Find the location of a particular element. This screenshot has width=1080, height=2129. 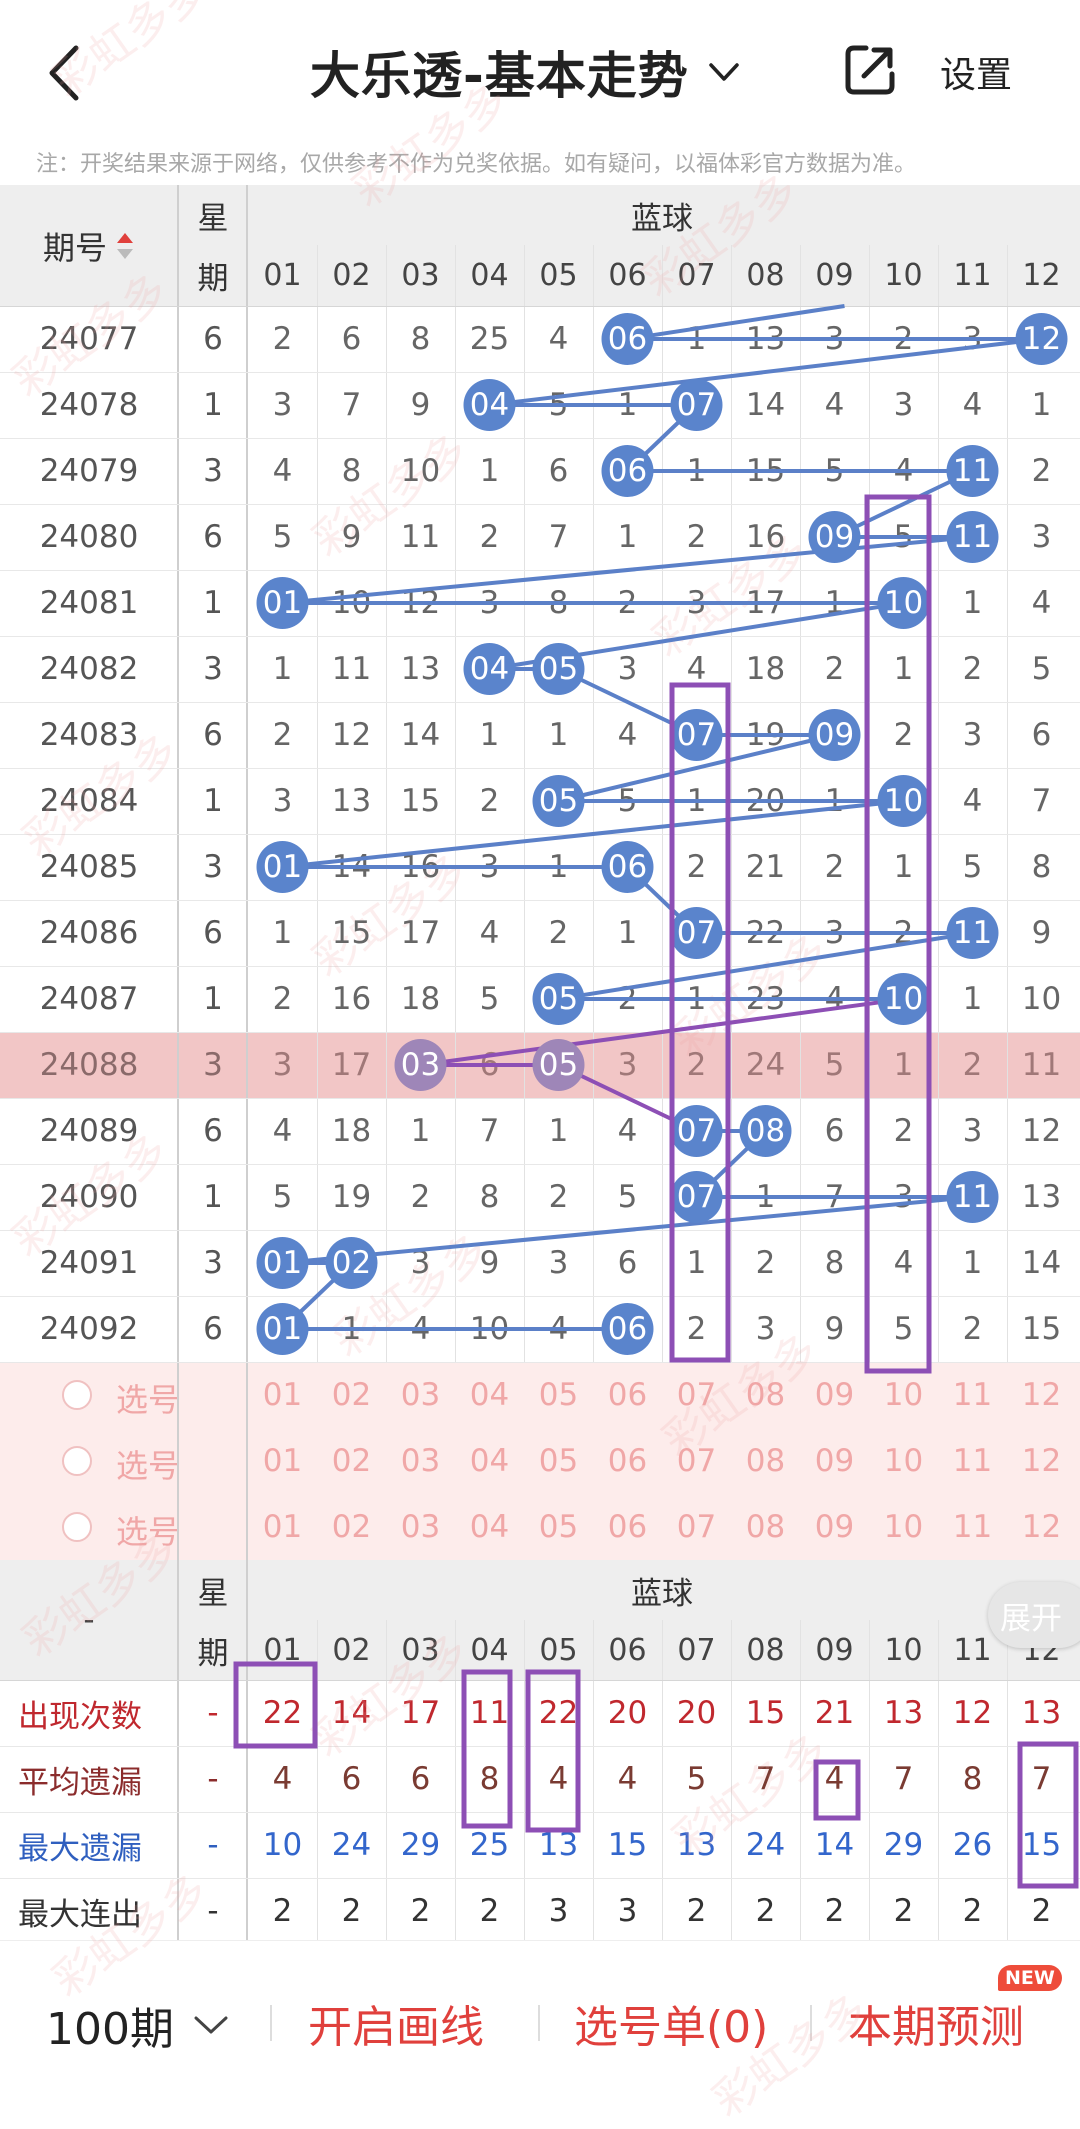

share-icon is located at coordinates (870, 70).